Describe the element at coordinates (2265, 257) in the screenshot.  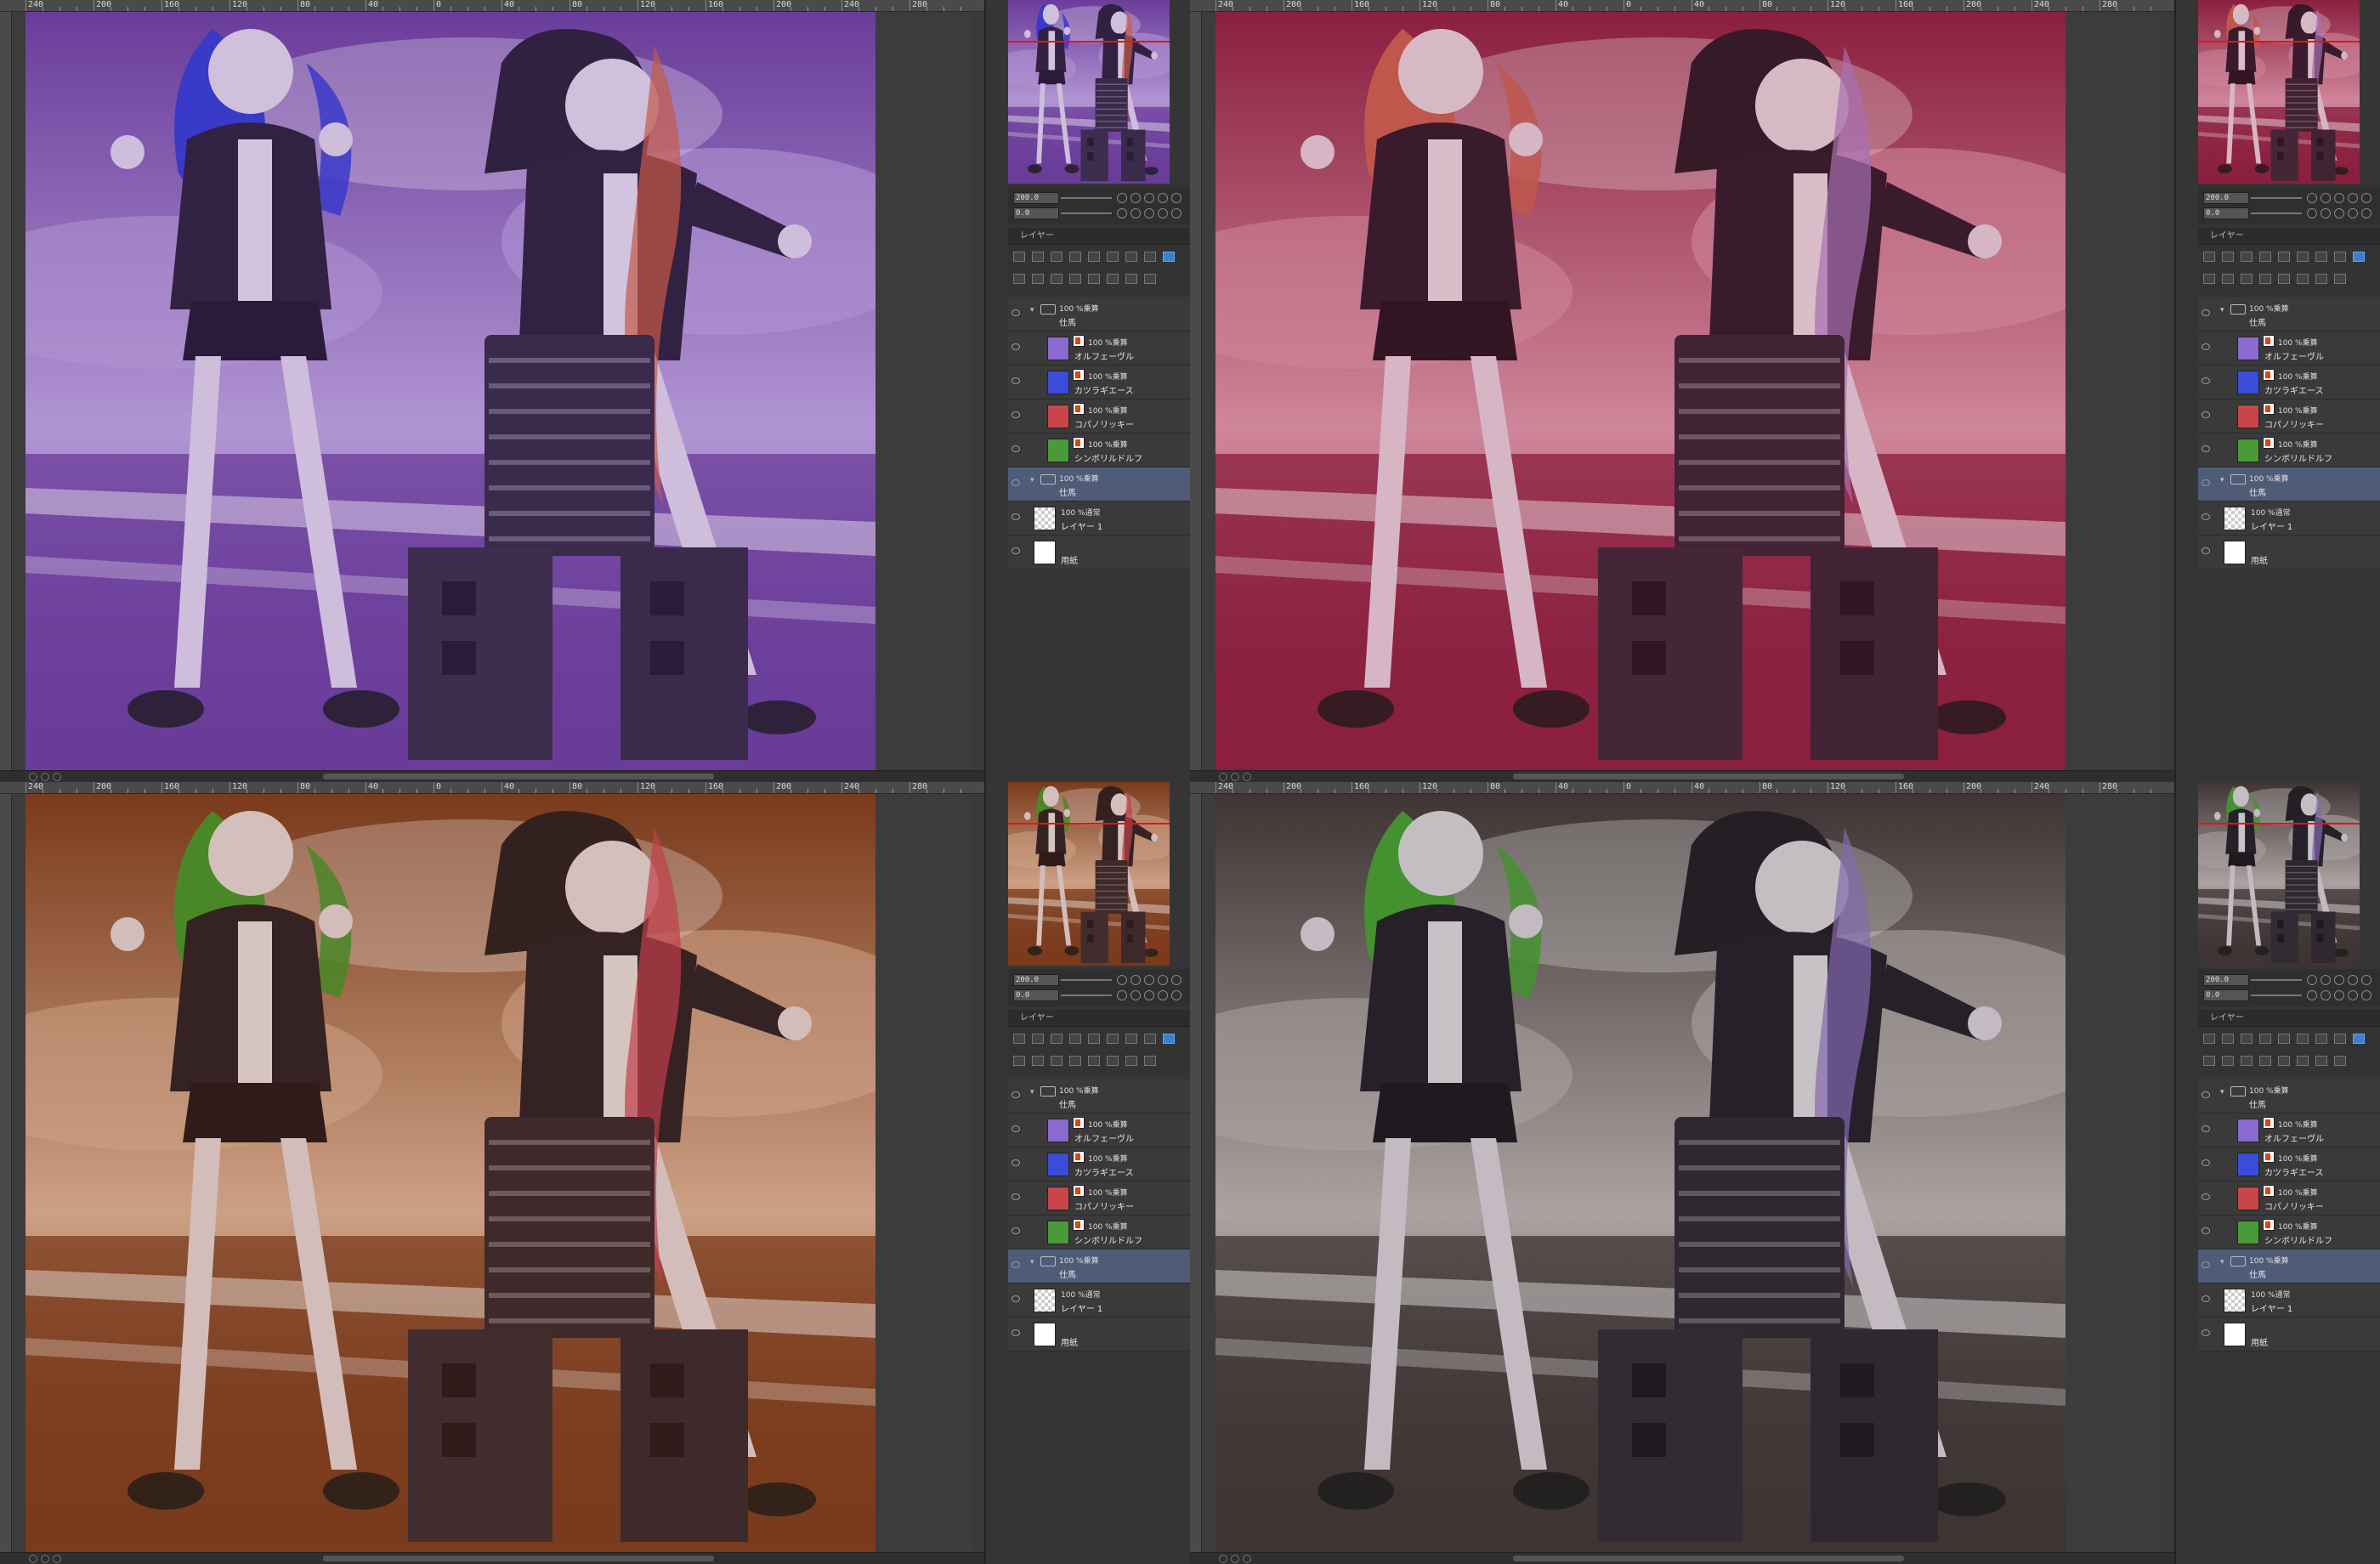
I see `lock-icon` at that location.